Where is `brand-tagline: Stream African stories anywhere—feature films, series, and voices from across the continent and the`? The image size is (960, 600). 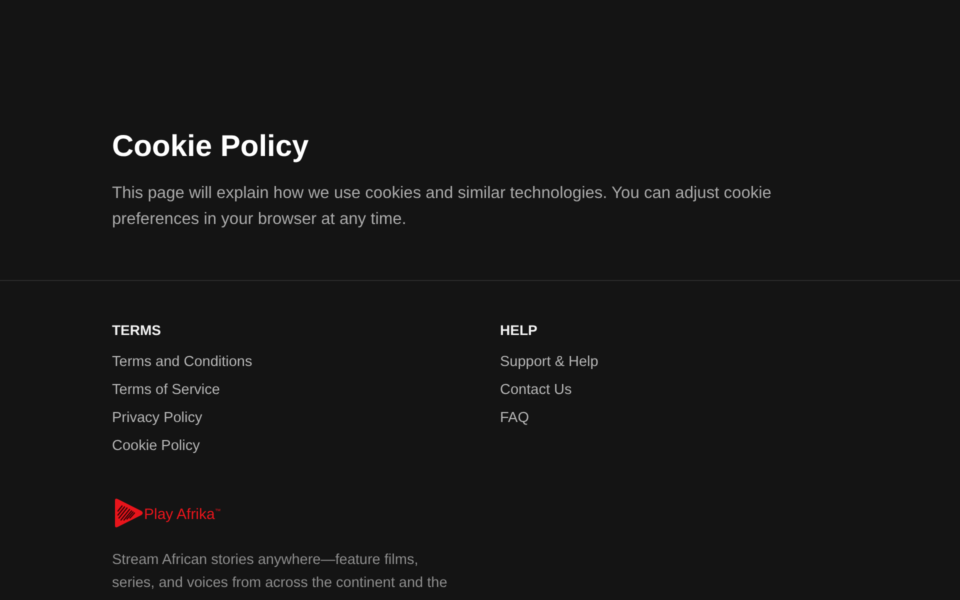
brand-tagline: Stream African stories anywhere—feature films, series, and voices from across the continent and the is located at coordinates (280, 572).